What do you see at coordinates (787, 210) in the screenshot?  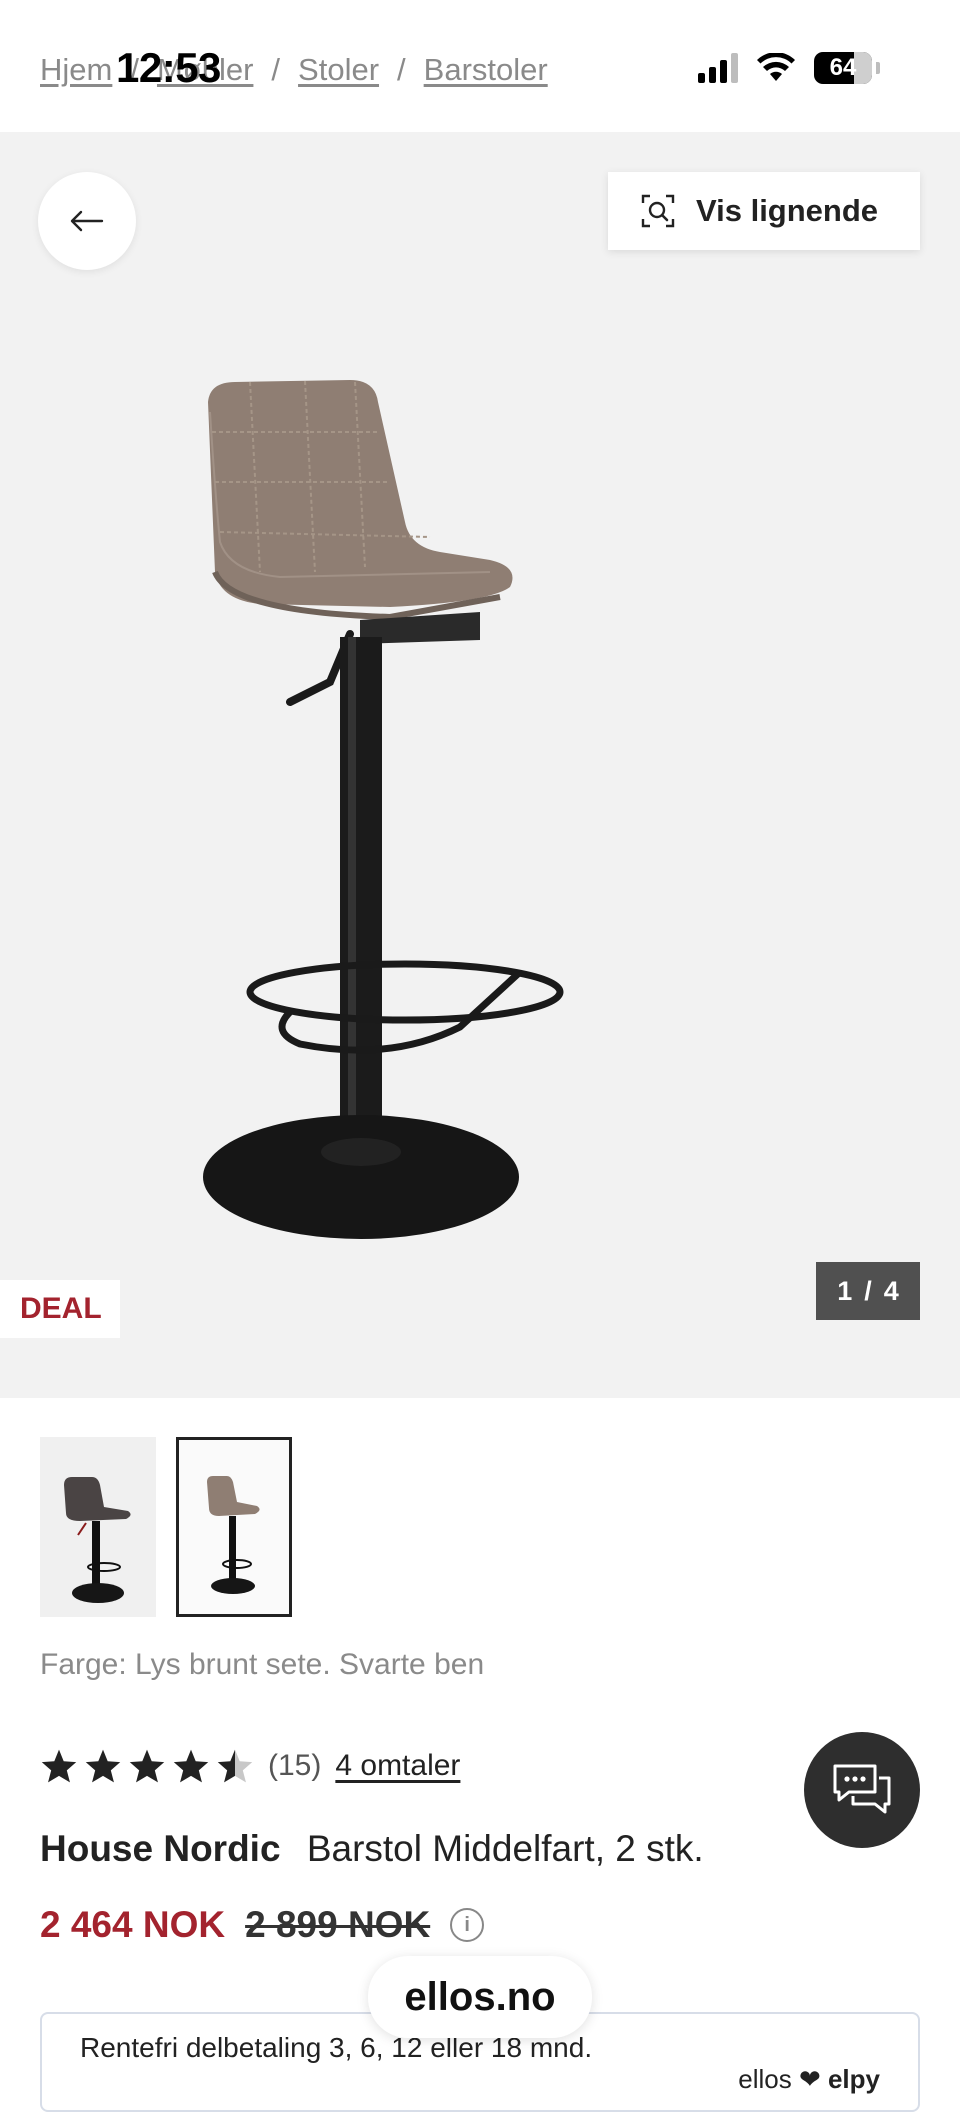 I see `show-similar-label: Vis lignende` at bounding box center [787, 210].